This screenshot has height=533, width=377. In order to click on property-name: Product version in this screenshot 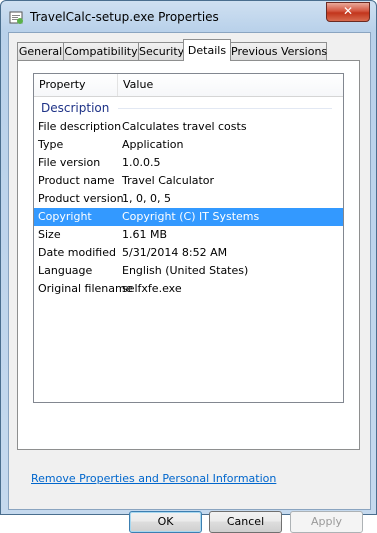, I will do `click(81, 198)`.